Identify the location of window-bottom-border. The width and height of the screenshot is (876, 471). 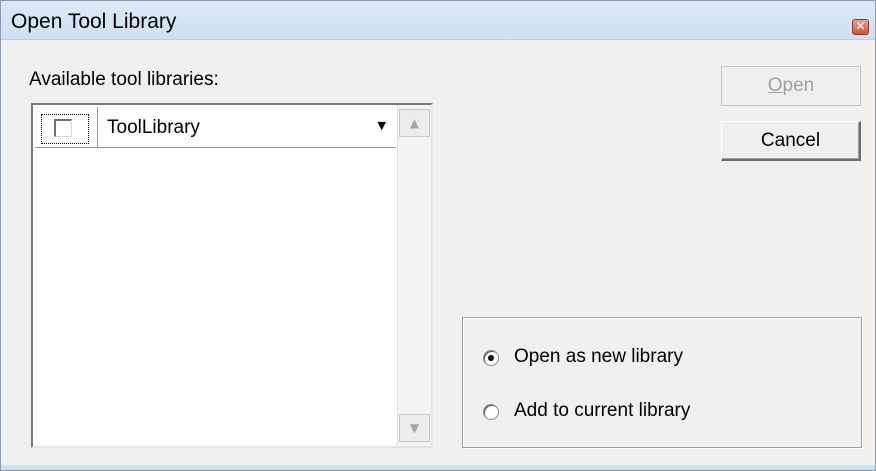
(438, 467).